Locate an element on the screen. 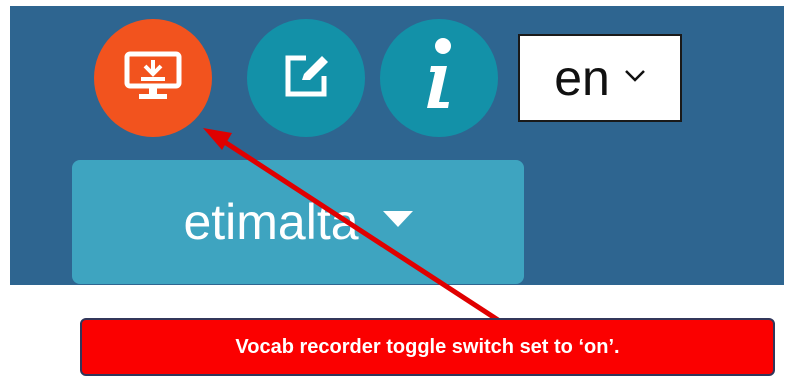  info-icon is located at coordinates (439, 78).